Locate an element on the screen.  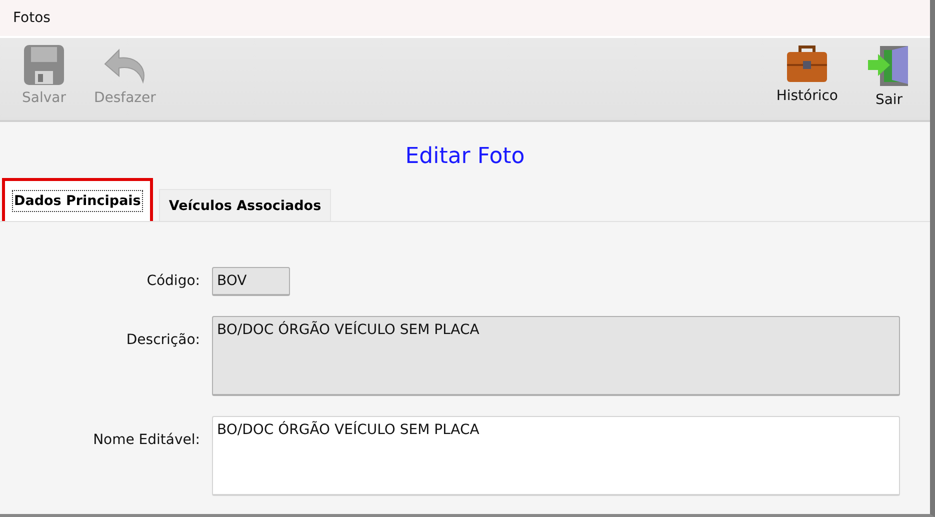
window-title: Fotos is located at coordinates (31, 18).